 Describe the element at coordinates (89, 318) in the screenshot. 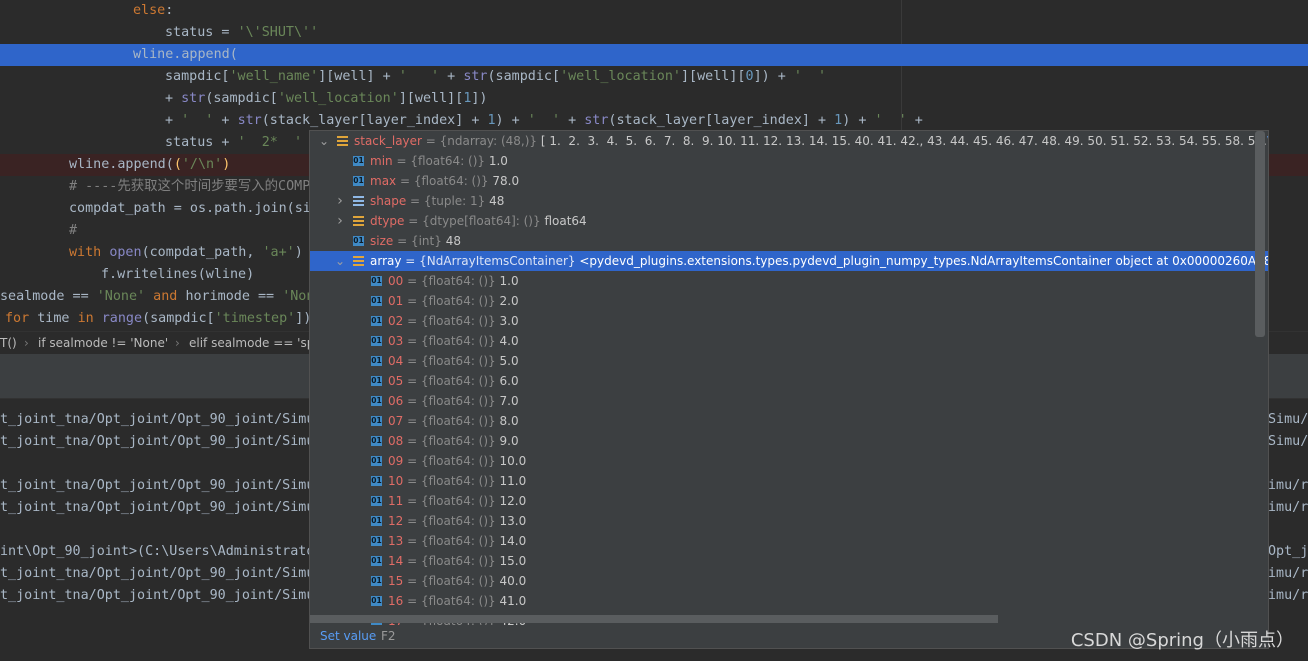

I see `code-token: in` at that location.